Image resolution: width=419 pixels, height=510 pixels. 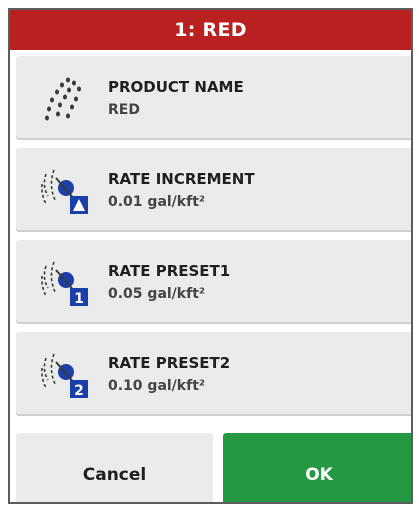 I want to click on rate-preset1-value: 0.05 gal/kft², so click(x=157, y=294).